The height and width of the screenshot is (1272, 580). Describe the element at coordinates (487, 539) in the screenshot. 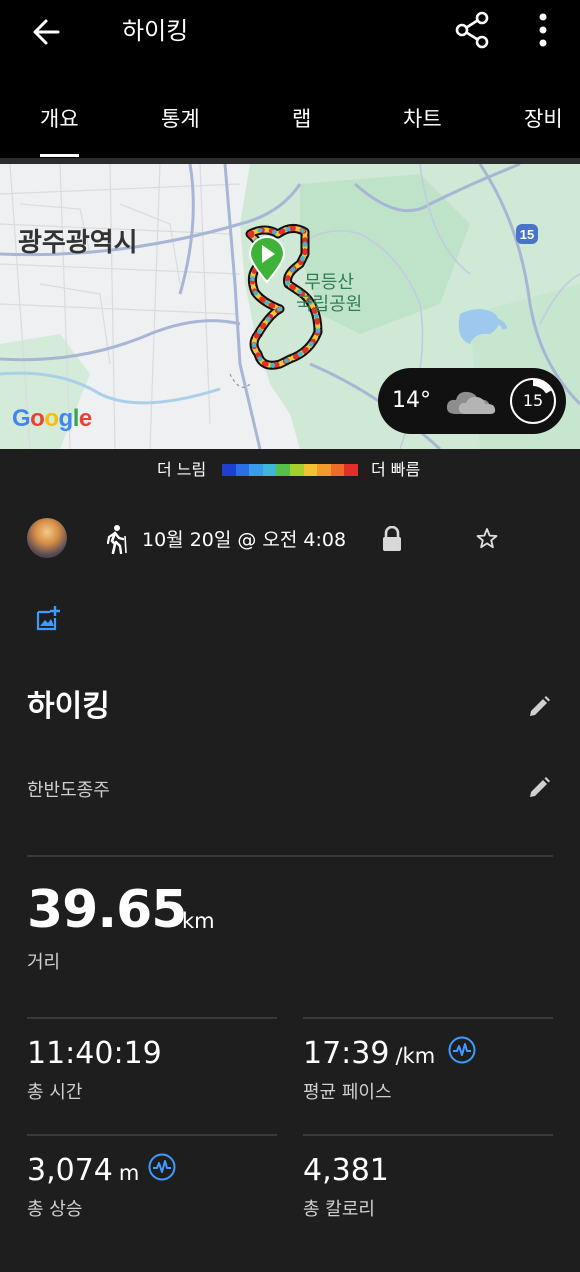

I see `star-icon` at that location.